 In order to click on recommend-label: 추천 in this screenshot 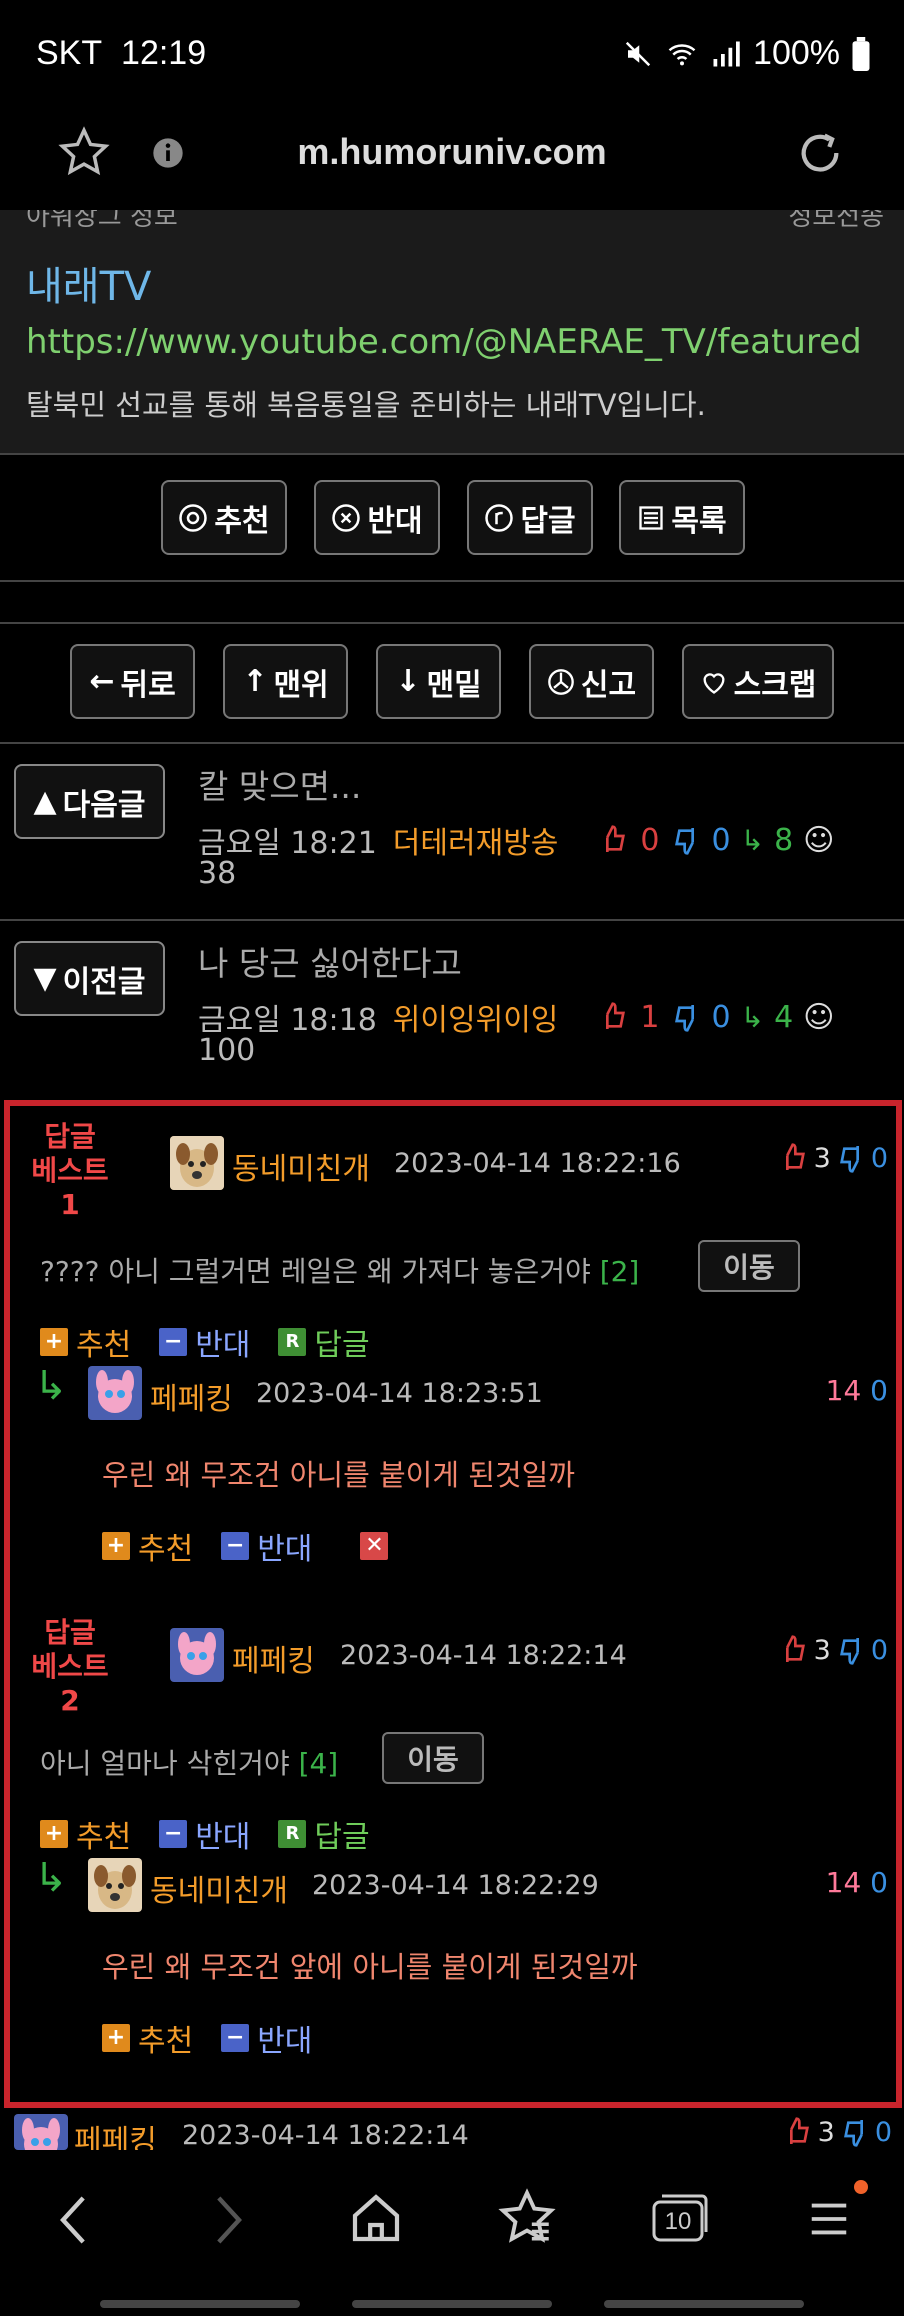, I will do `click(242, 521)`.